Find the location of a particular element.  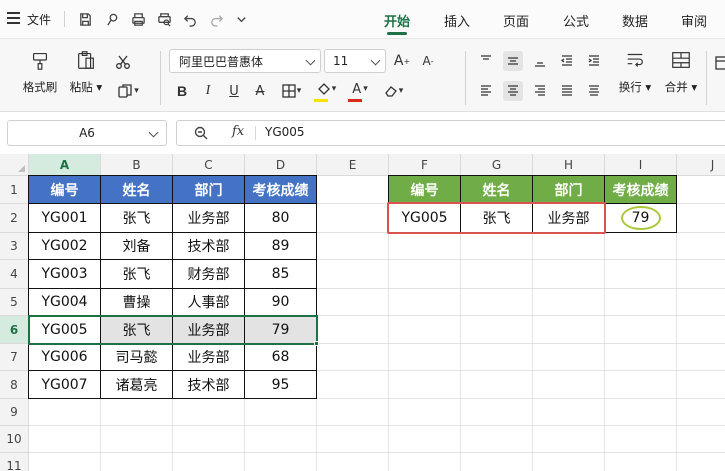

chevron-down-icon is located at coordinates (241, 19).